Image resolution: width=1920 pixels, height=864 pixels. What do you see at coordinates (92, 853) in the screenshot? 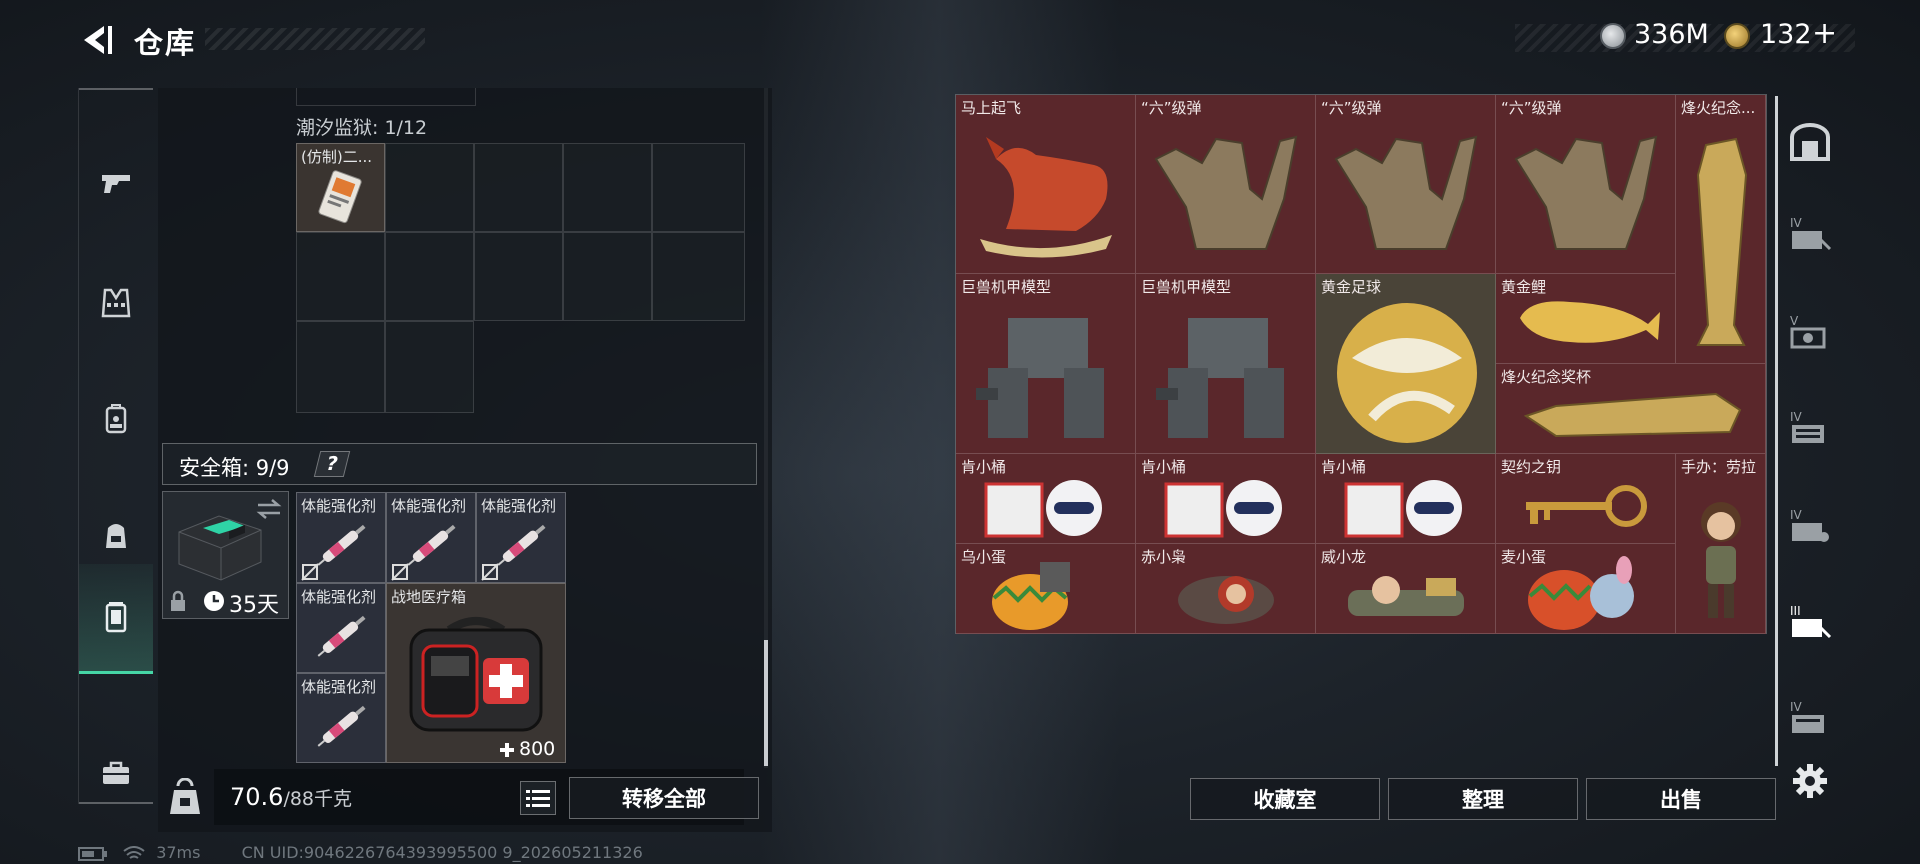
I see `battery-icon` at bounding box center [92, 853].